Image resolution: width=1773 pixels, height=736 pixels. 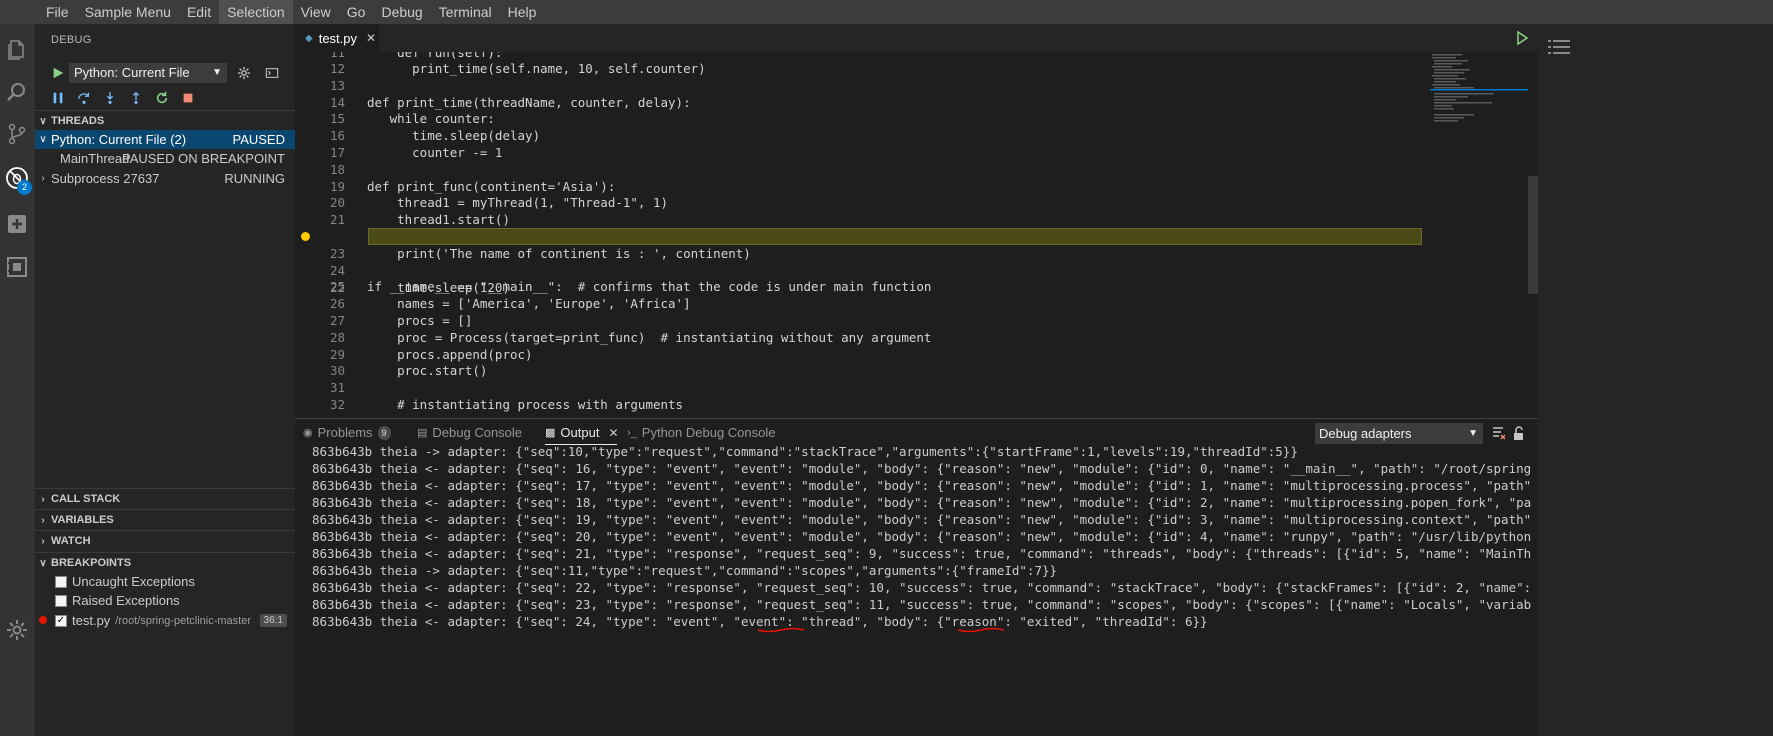 I want to click on menu-go: Go, so click(x=356, y=12).